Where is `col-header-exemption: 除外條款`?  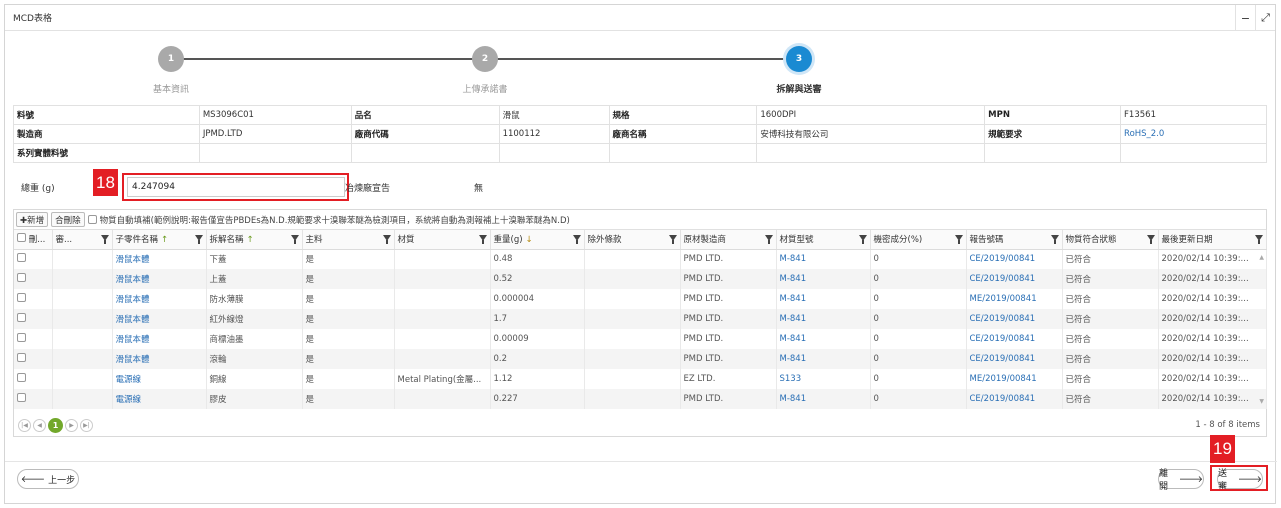 col-header-exemption: 除外條款 is located at coordinates (632, 240).